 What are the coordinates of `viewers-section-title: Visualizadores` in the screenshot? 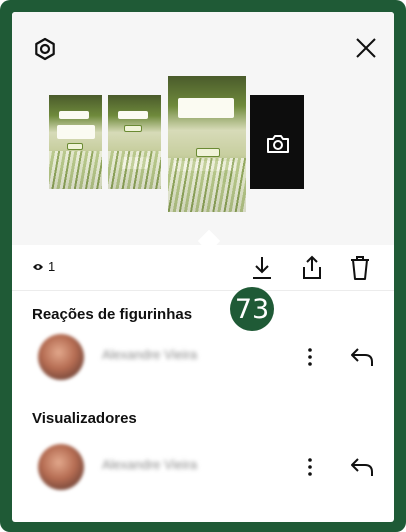 It's located at (84, 418).